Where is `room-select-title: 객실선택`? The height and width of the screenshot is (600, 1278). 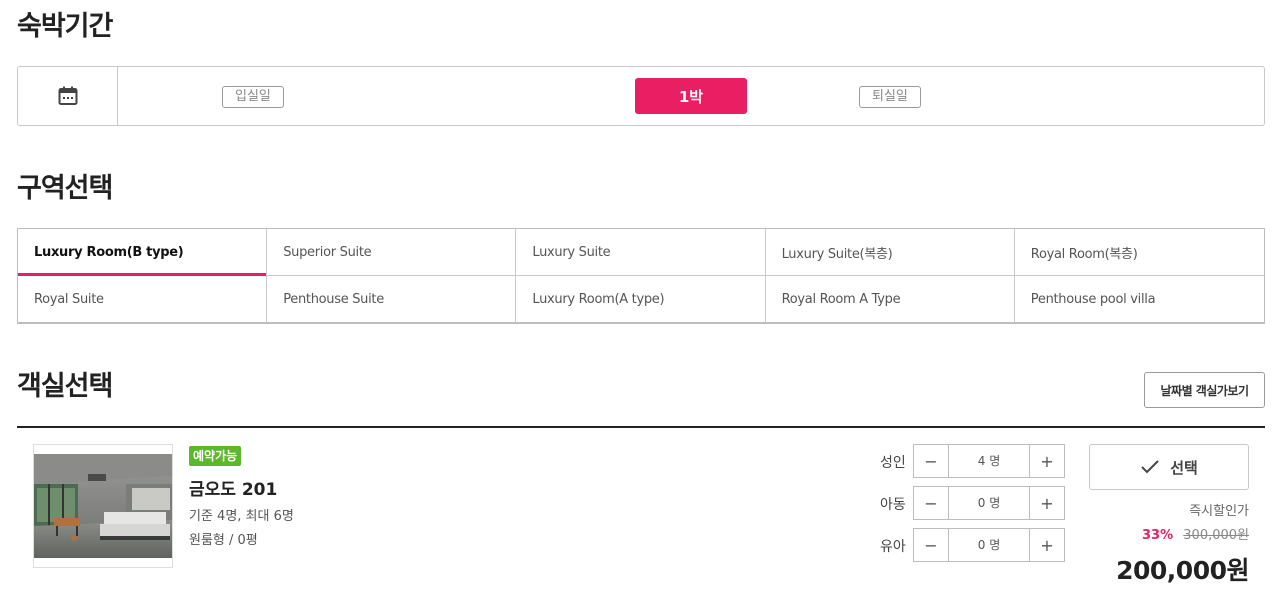
room-select-title: 객실선택 is located at coordinates (65, 386).